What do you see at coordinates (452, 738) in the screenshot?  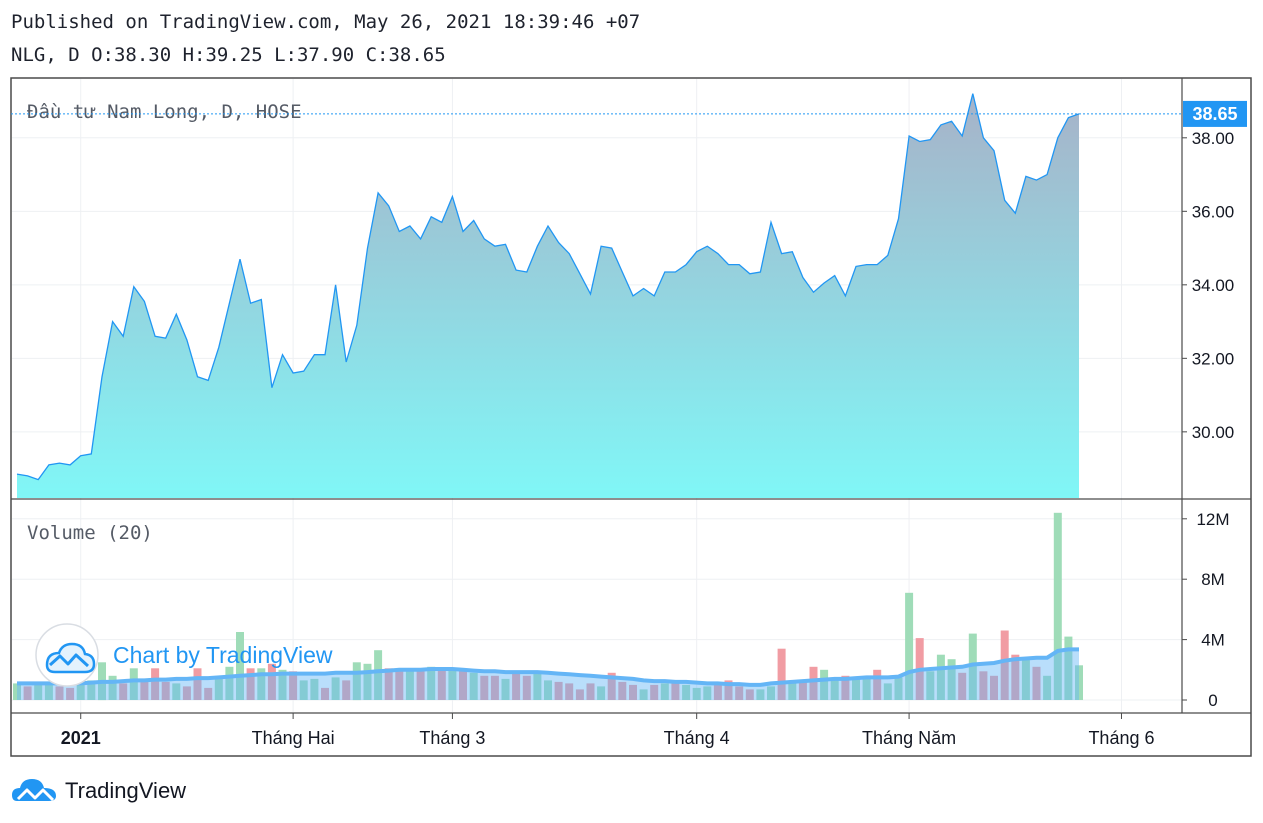 I see `time-axis-label: Tháng 3` at bounding box center [452, 738].